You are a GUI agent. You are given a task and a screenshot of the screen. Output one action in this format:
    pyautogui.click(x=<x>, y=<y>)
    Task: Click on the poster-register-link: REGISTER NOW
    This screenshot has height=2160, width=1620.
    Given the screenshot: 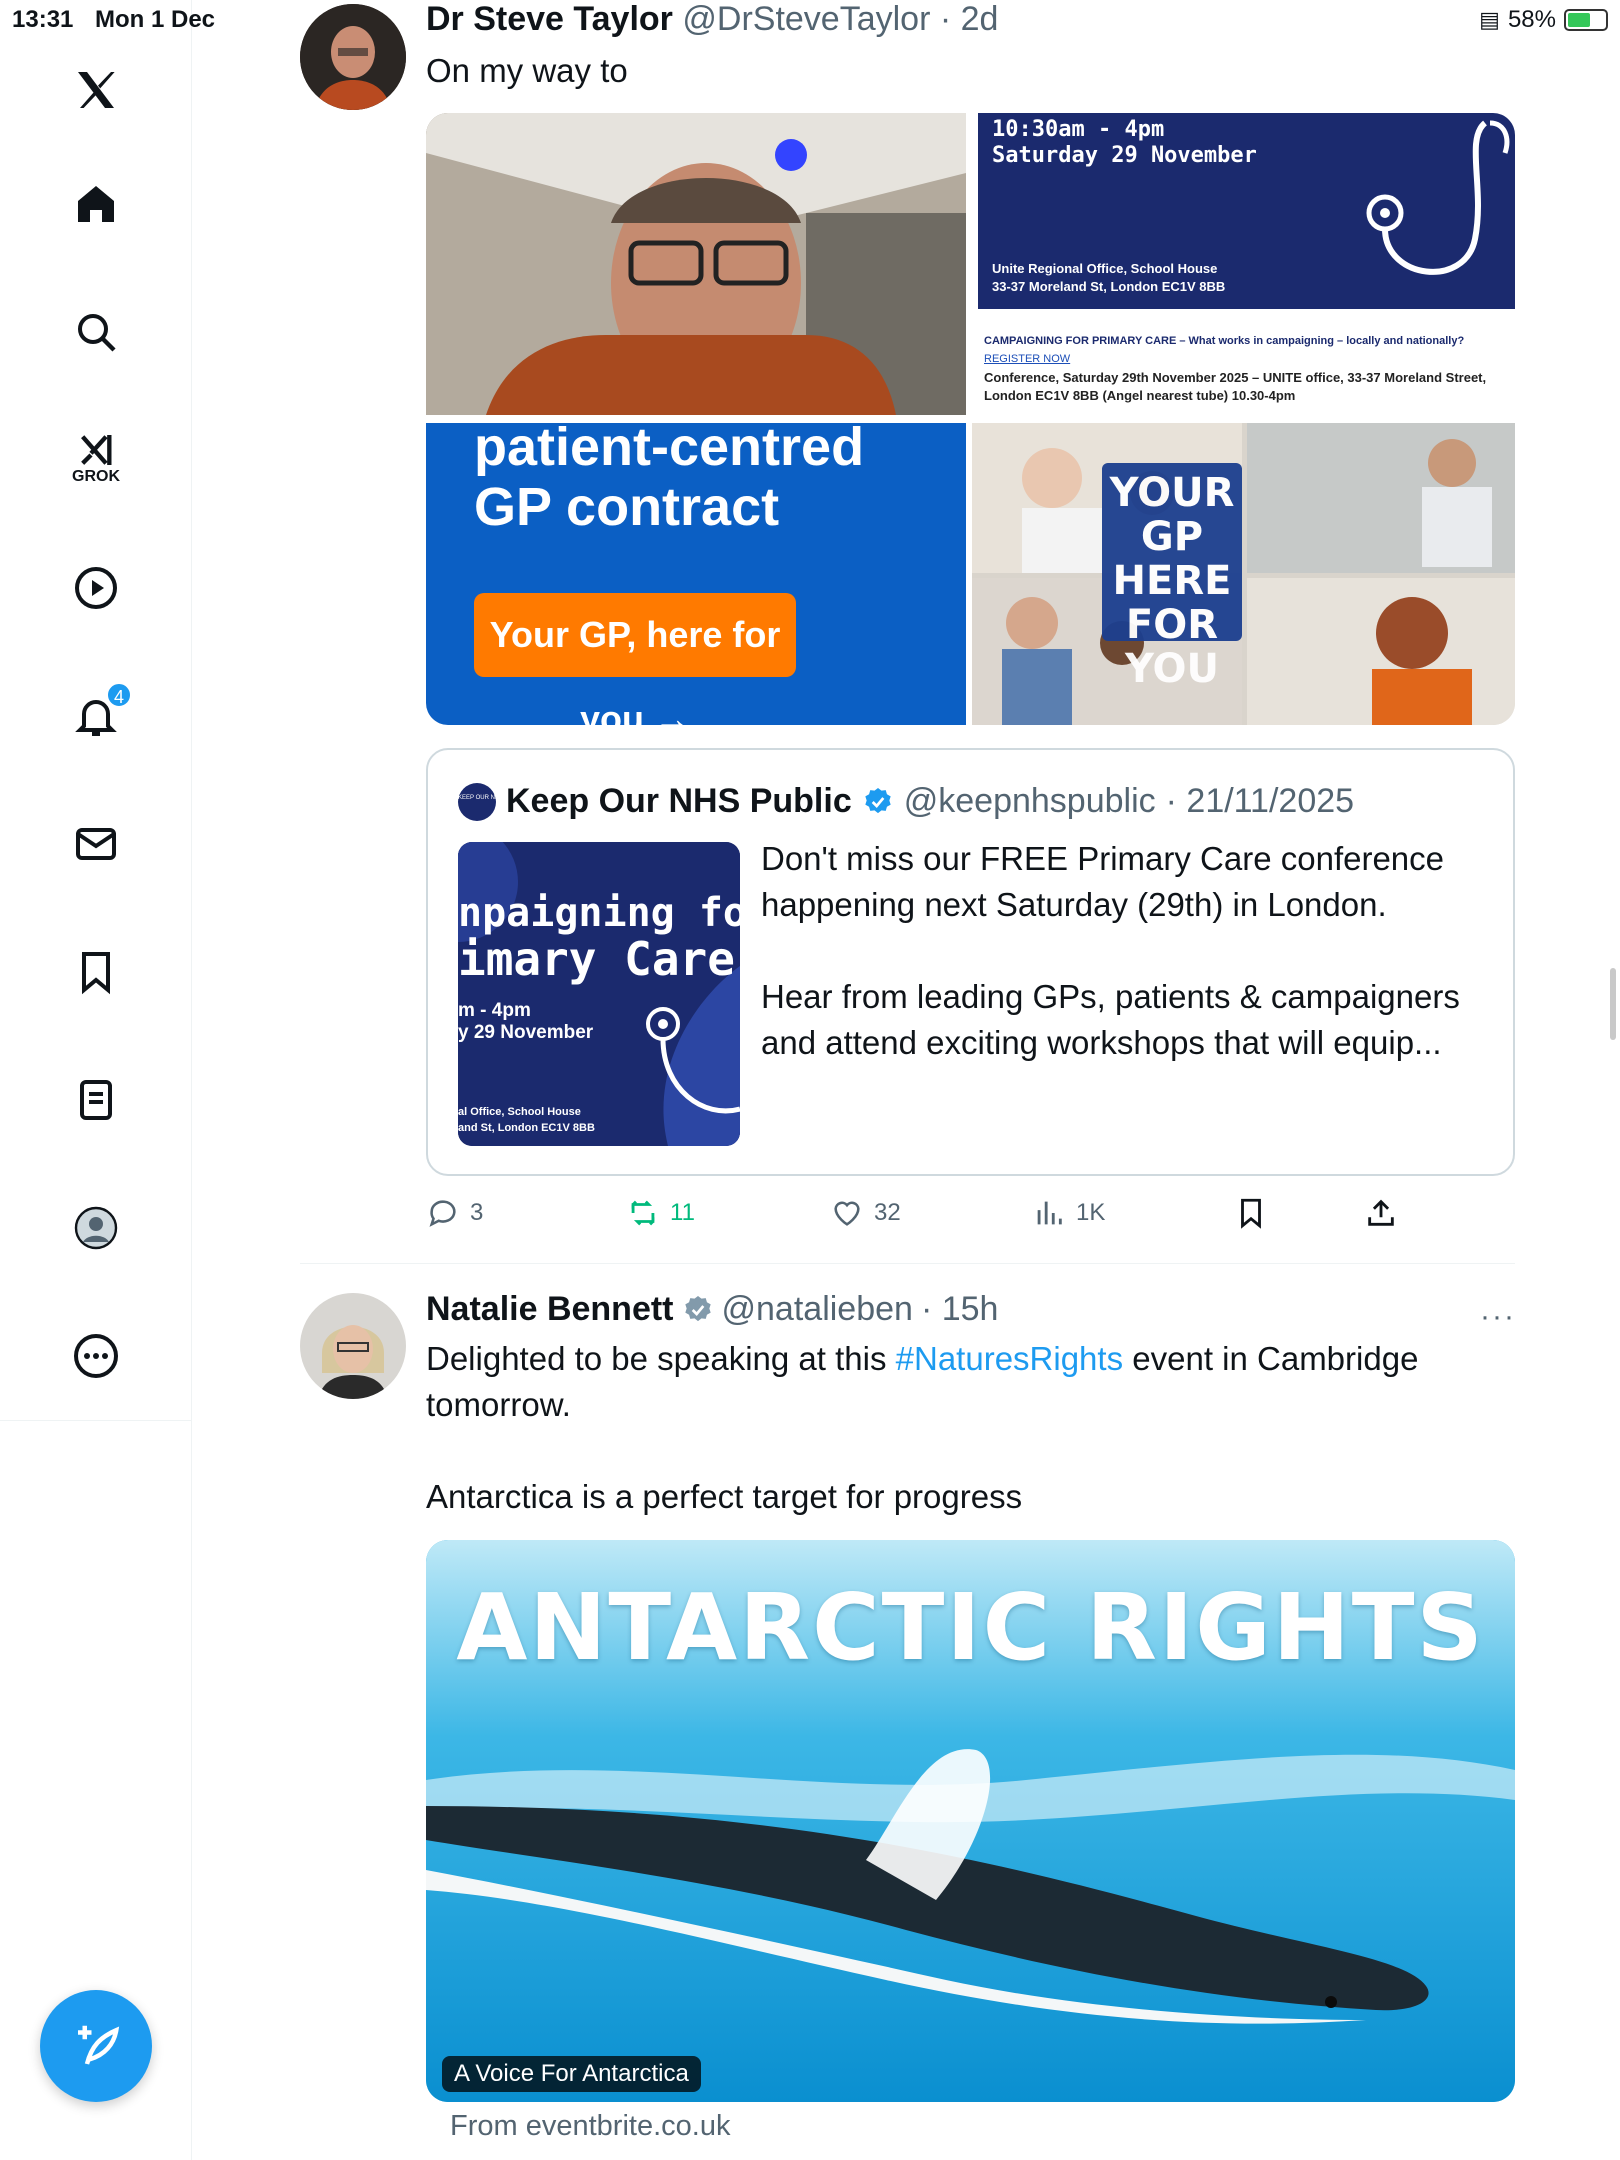 What is the action you would take?
    pyautogui.click(x=1027, y=359)
    